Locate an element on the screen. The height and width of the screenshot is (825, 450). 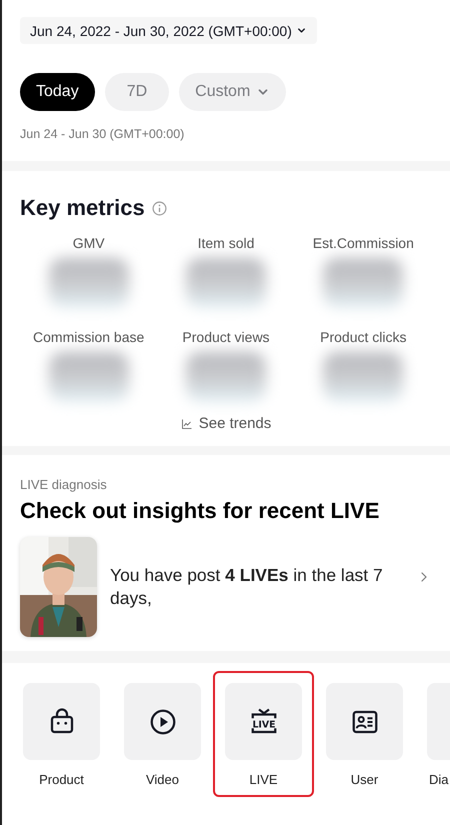
period-tab: 7D is located at coordinates (137, 92).